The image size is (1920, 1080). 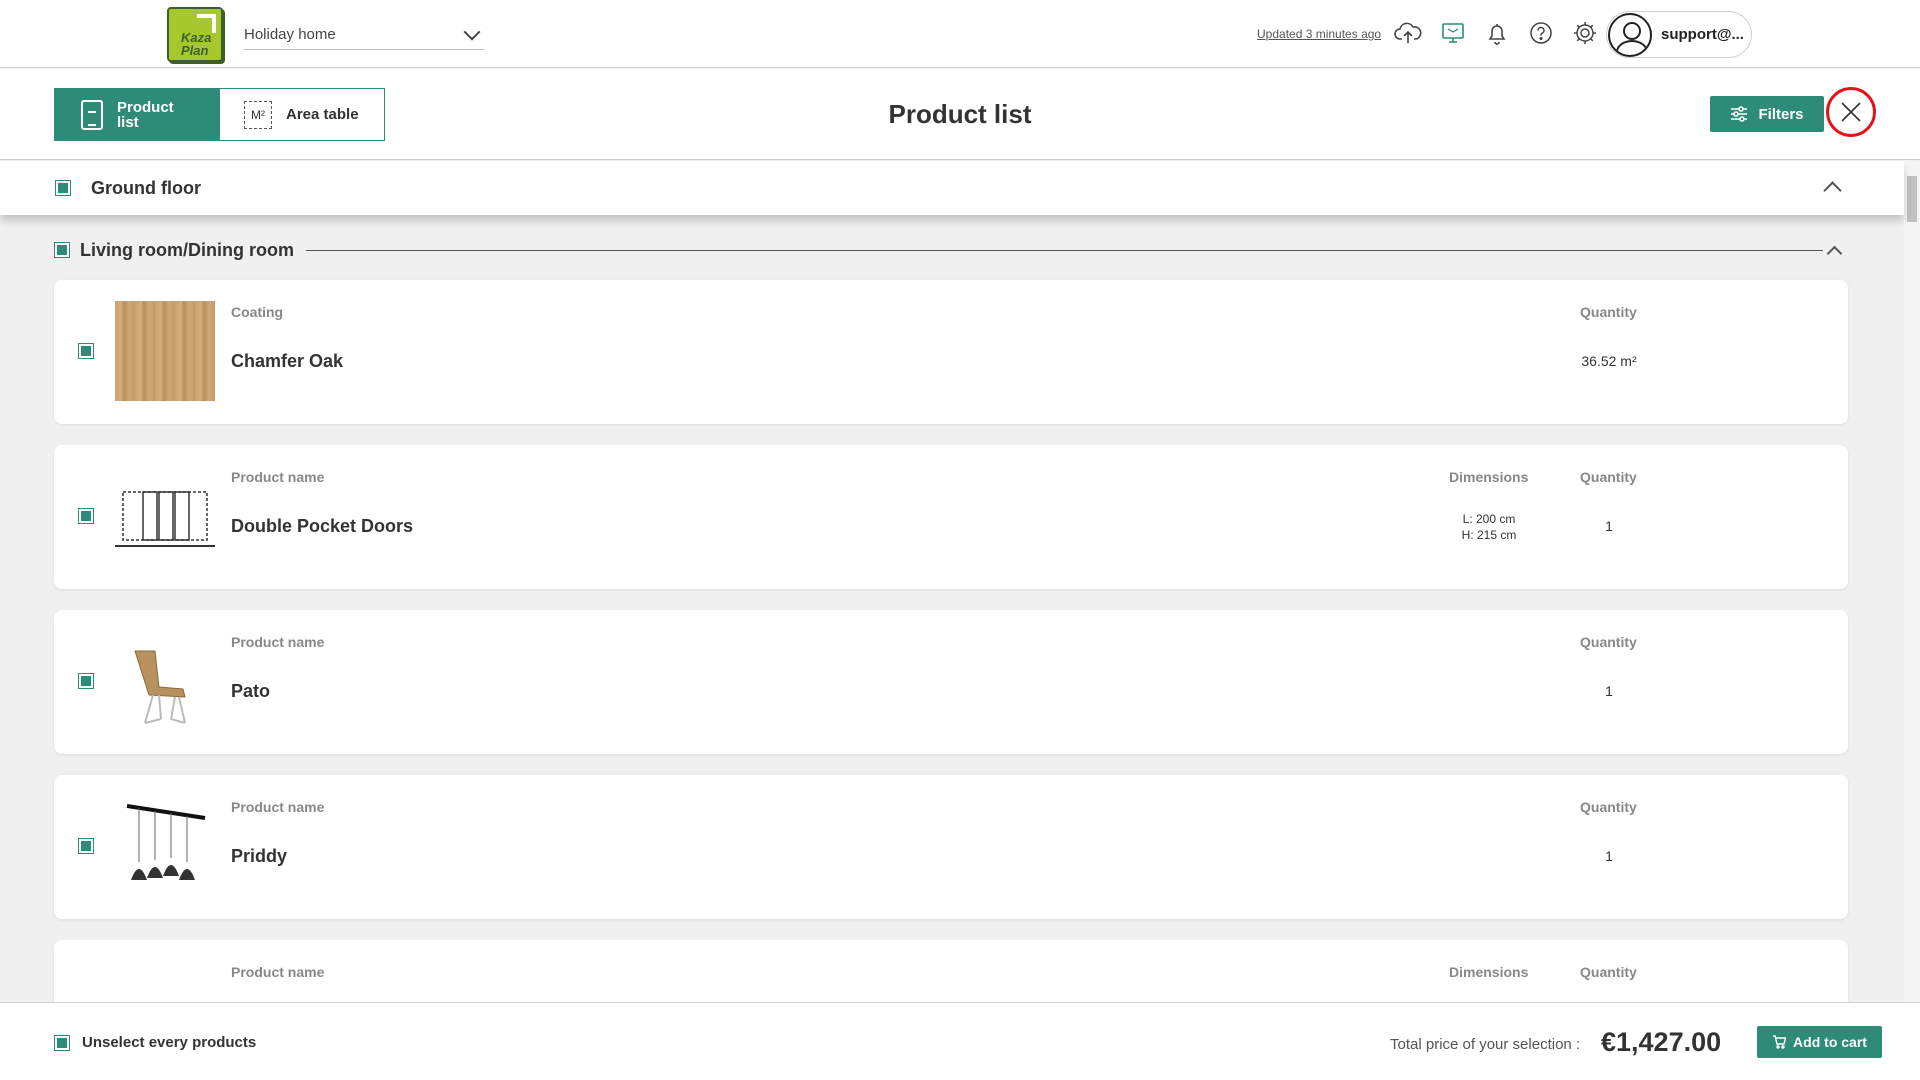 I want to click on unselect-all-checkbox, so click(x=62, y=1042).